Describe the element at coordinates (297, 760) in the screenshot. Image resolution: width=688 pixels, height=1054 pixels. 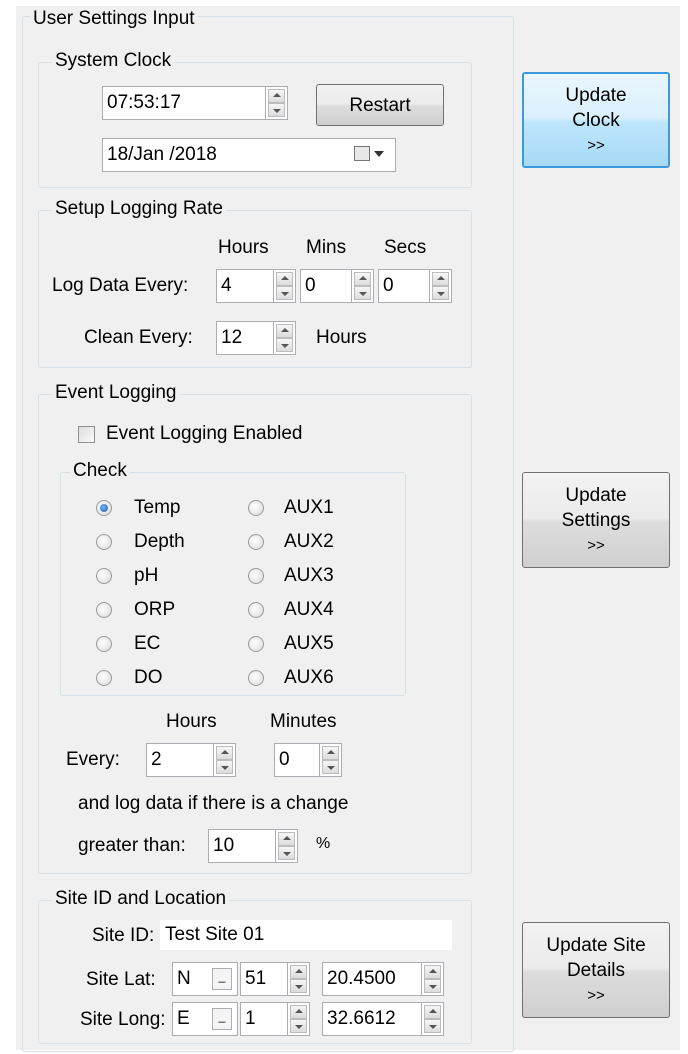
I see `event-minutes-field: 0` at that location.